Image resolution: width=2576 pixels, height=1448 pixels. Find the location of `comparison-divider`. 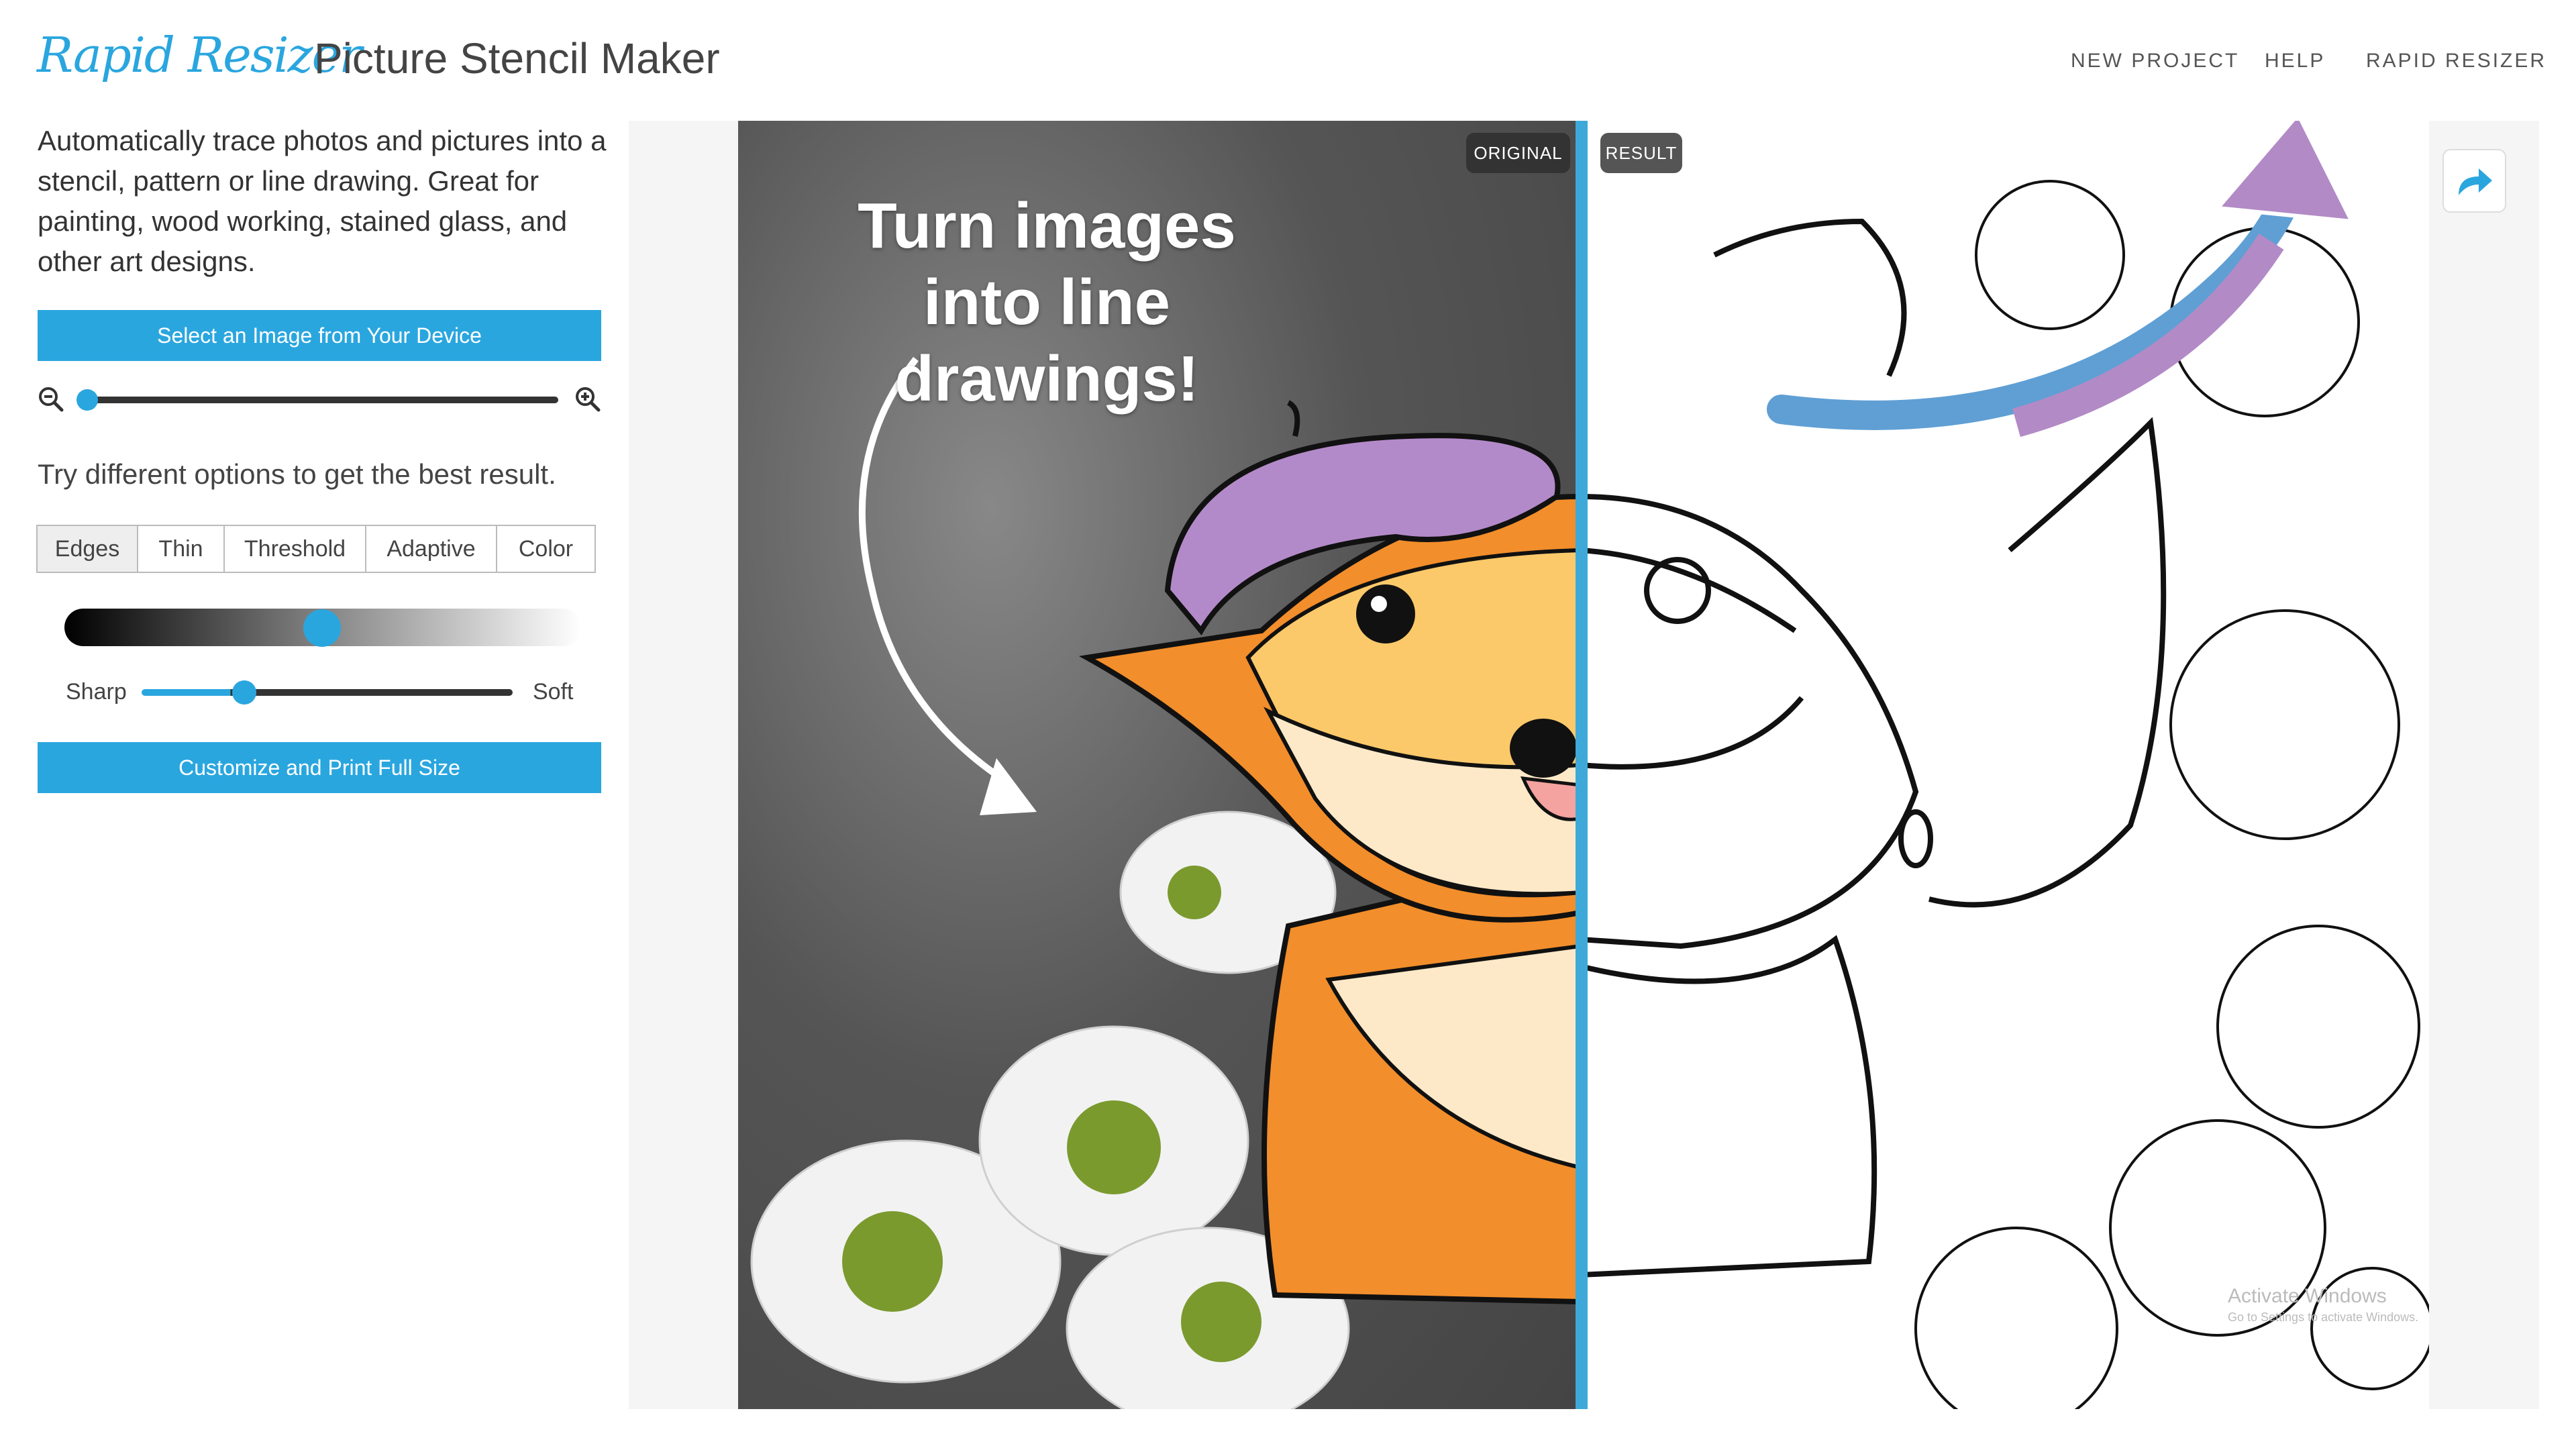

comparison-divider is located at coordinates (1582, 765).